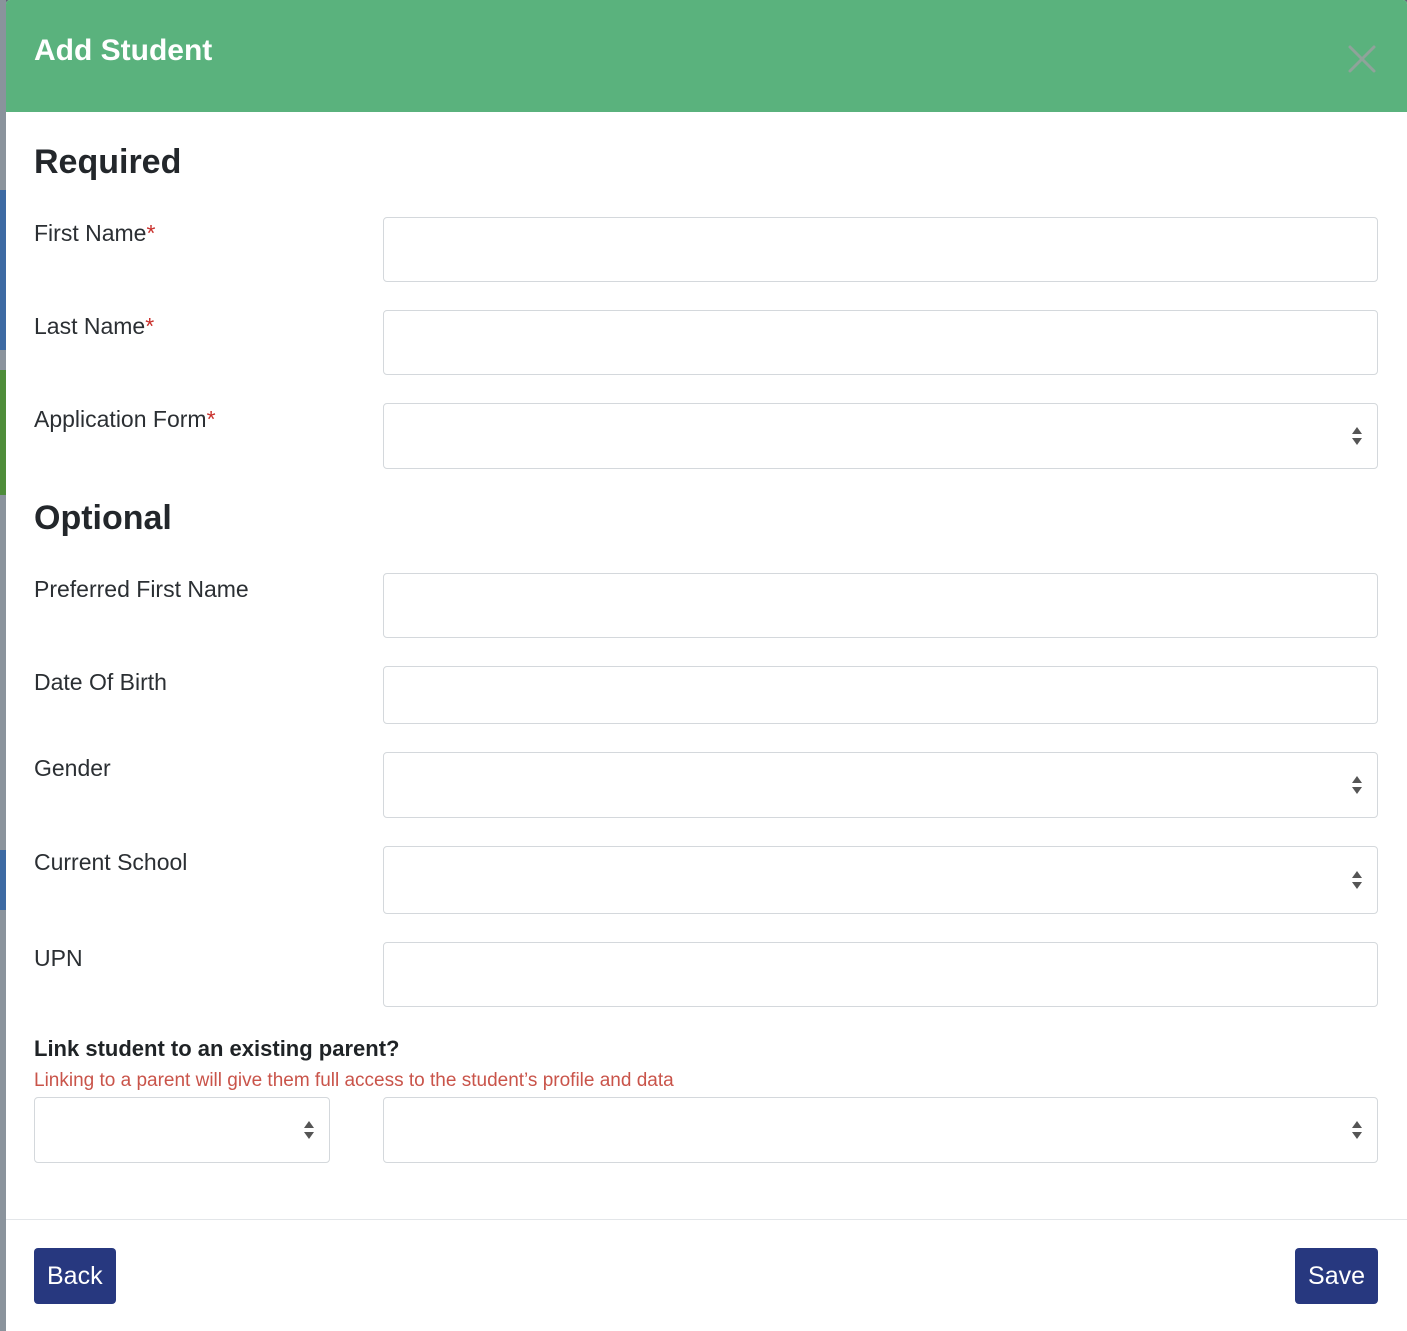 Image resolution: width=1407 pixels, height=1331 pixels. I want to click on last-name-label: Last Name*, so click(94, 326).